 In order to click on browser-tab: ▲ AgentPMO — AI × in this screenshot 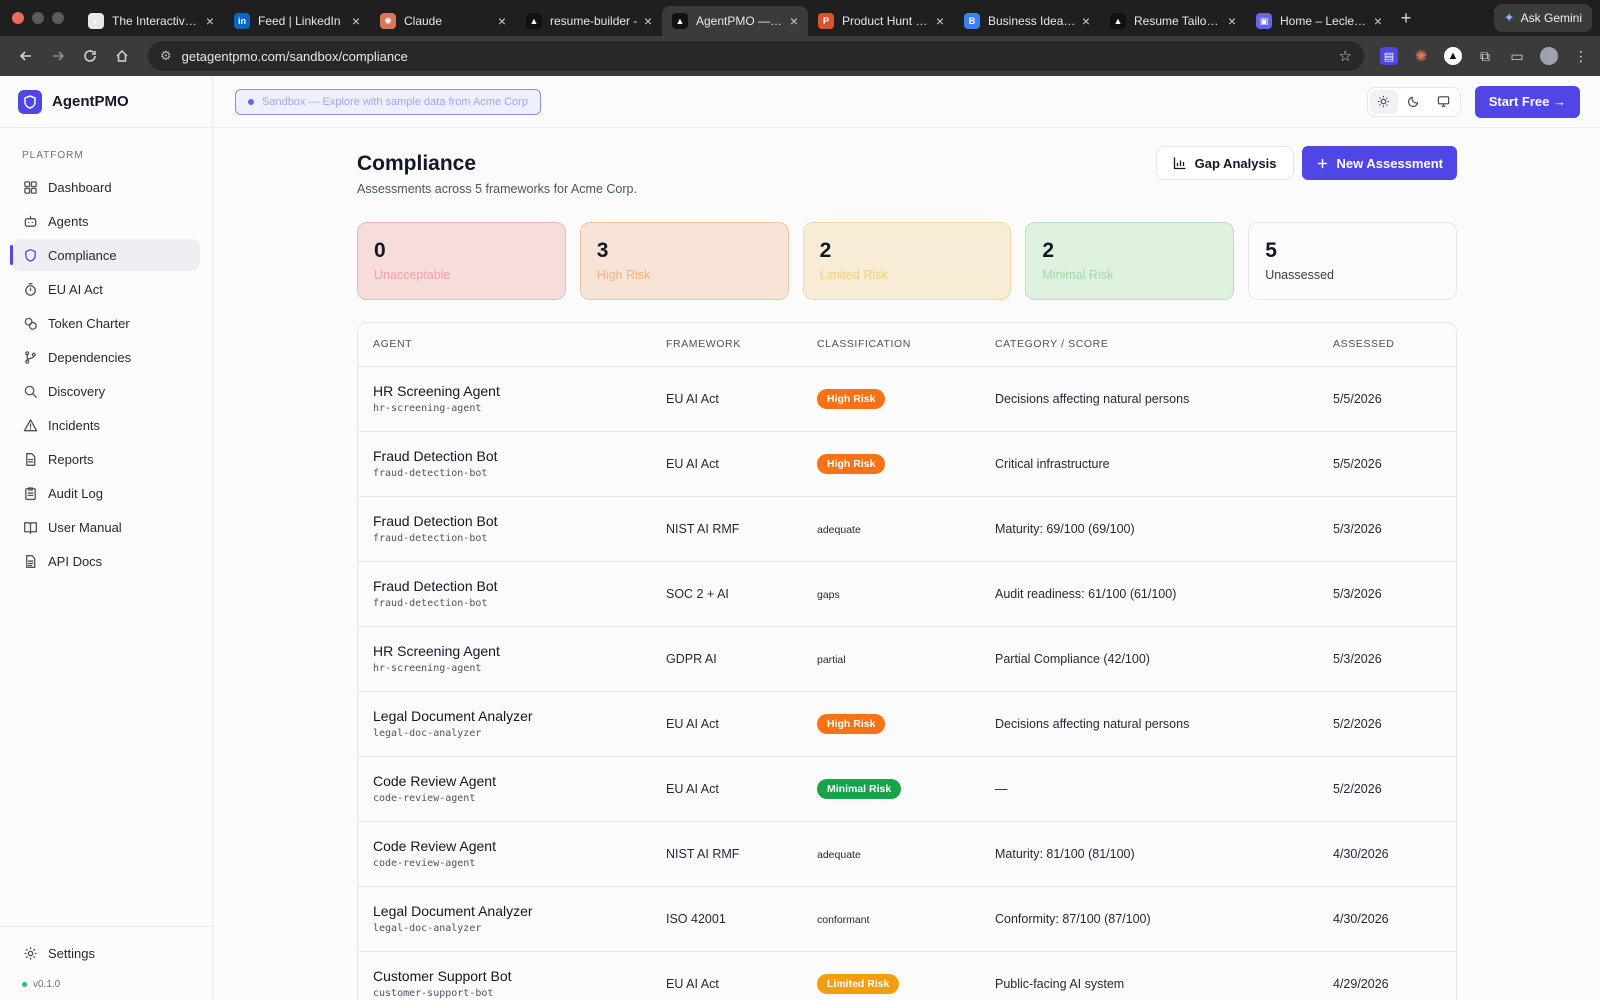, I will do `click(735, 21)`.